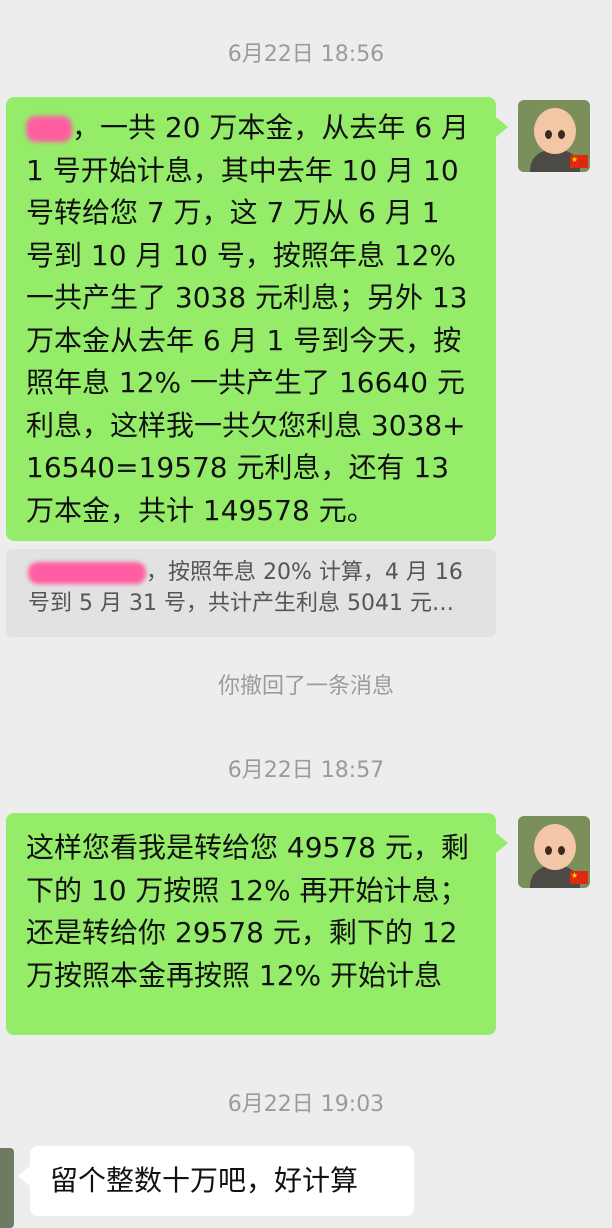  Describe the element at coordinates (315, 572) in the screenshot. I see `quote-line-1: 按照年息 20% 计算，4 月 16` at that location.